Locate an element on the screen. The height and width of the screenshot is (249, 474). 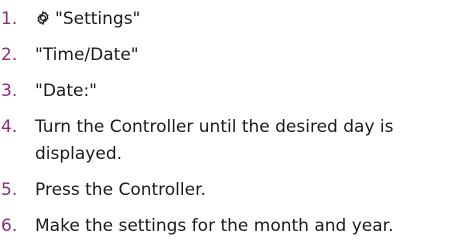
step-text: "Date:" is located at coordinates (66, 91).